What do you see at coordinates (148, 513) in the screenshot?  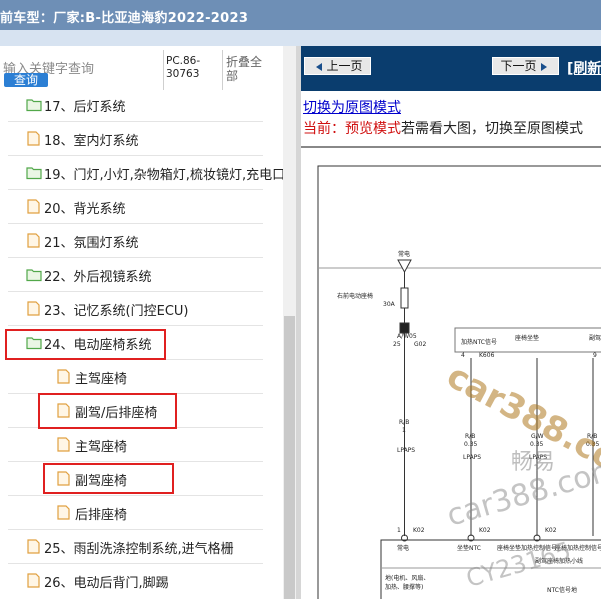 I see `tree-item-rear-seat: 后排座椅` at bounding box center [148, 513].